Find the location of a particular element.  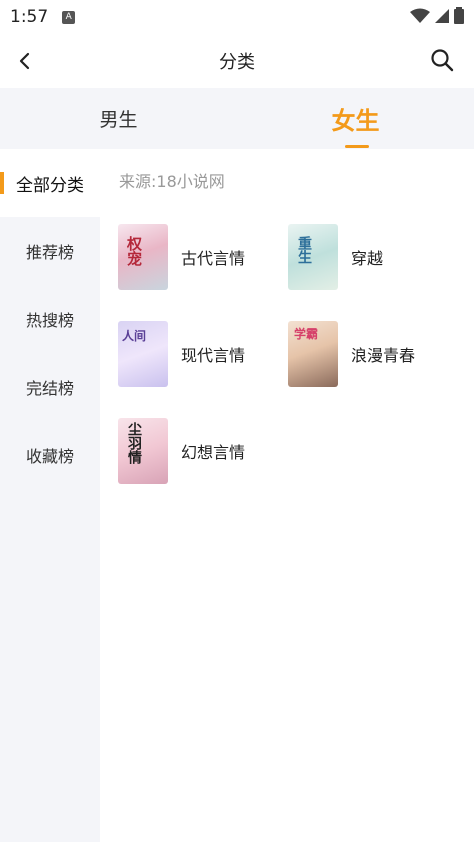

category-time-travel: 重生 穿越 is located at coordinates (335, 257).